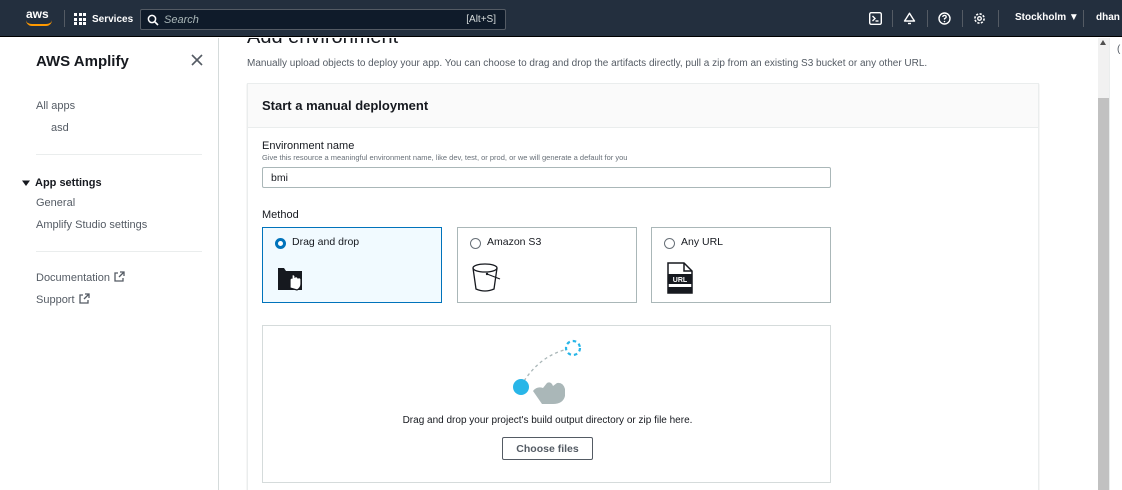 The height and width of the screenshot is (490, 1122). I want to click on method-tile-amazon-s3: Amazon S3, so click(547, 265).